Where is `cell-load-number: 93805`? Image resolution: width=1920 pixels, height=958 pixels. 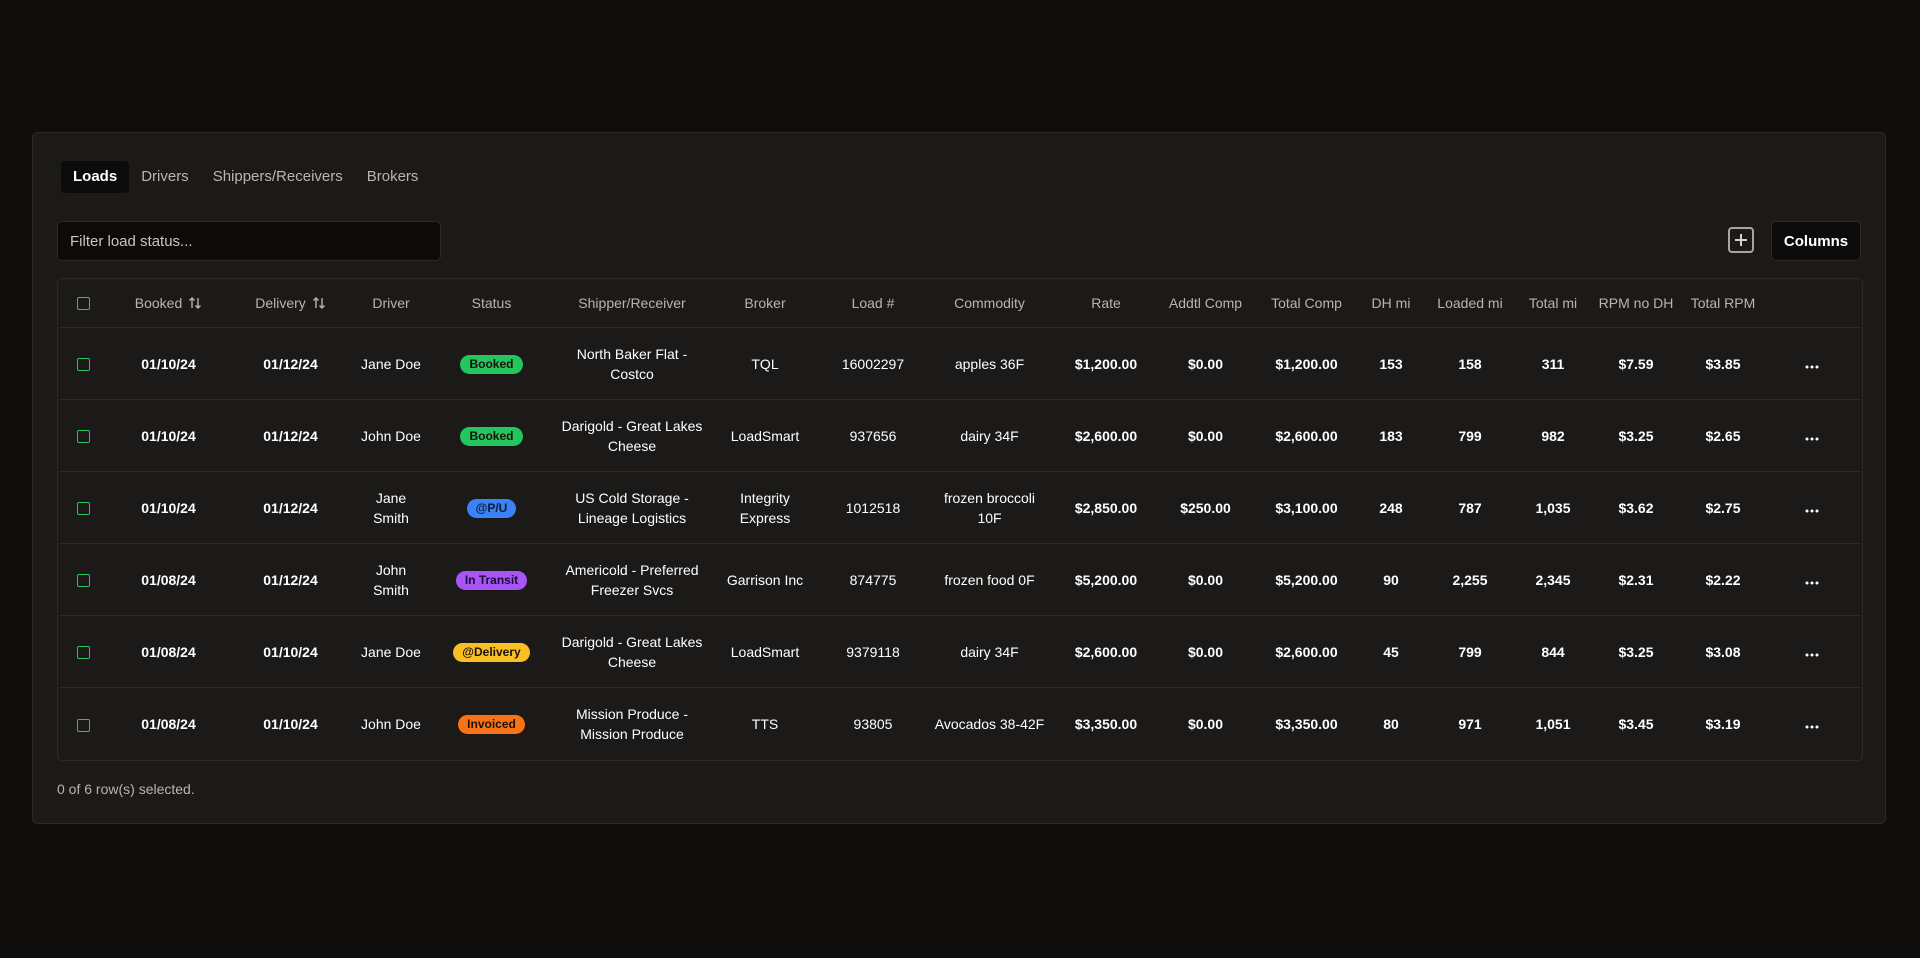
cell-load-number: 93805 is located at coordinates (873, 723).